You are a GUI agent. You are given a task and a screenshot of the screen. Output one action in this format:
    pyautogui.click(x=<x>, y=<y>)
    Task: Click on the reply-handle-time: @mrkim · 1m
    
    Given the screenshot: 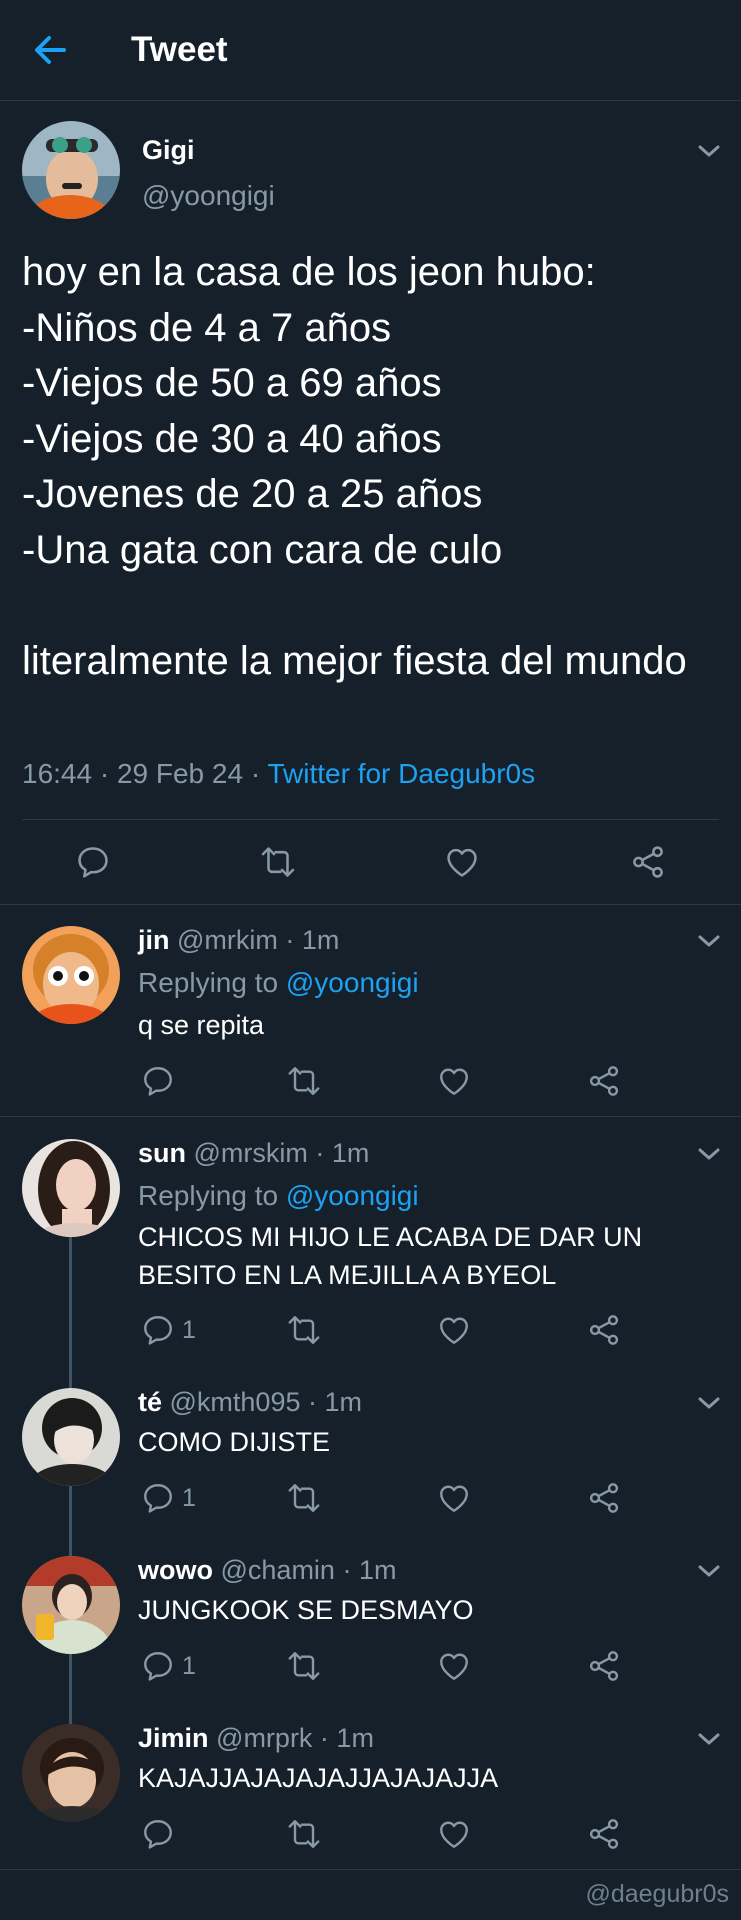 What is the action you would take?
    pyautogui.click(x=254, y=940)
    